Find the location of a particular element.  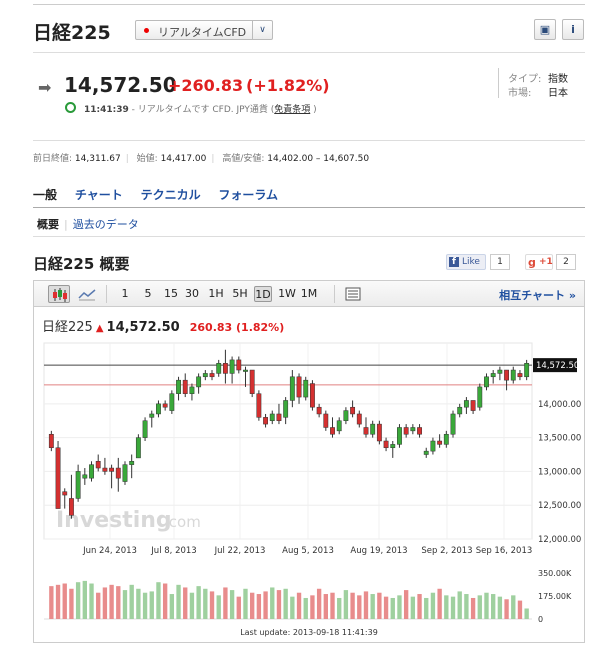

add-to-portfolio-button: ▣ is located at coordinates (545, 29).